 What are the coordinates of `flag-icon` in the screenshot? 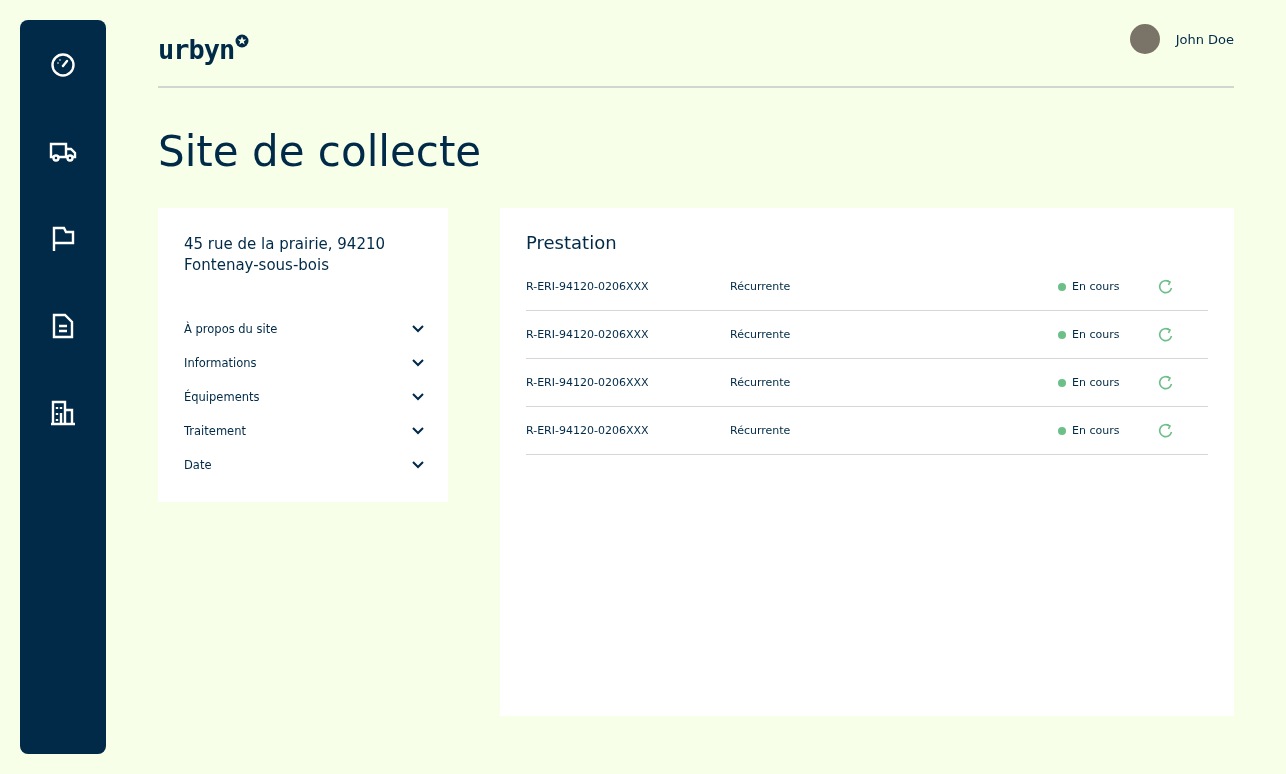 It's located at (63, 239).